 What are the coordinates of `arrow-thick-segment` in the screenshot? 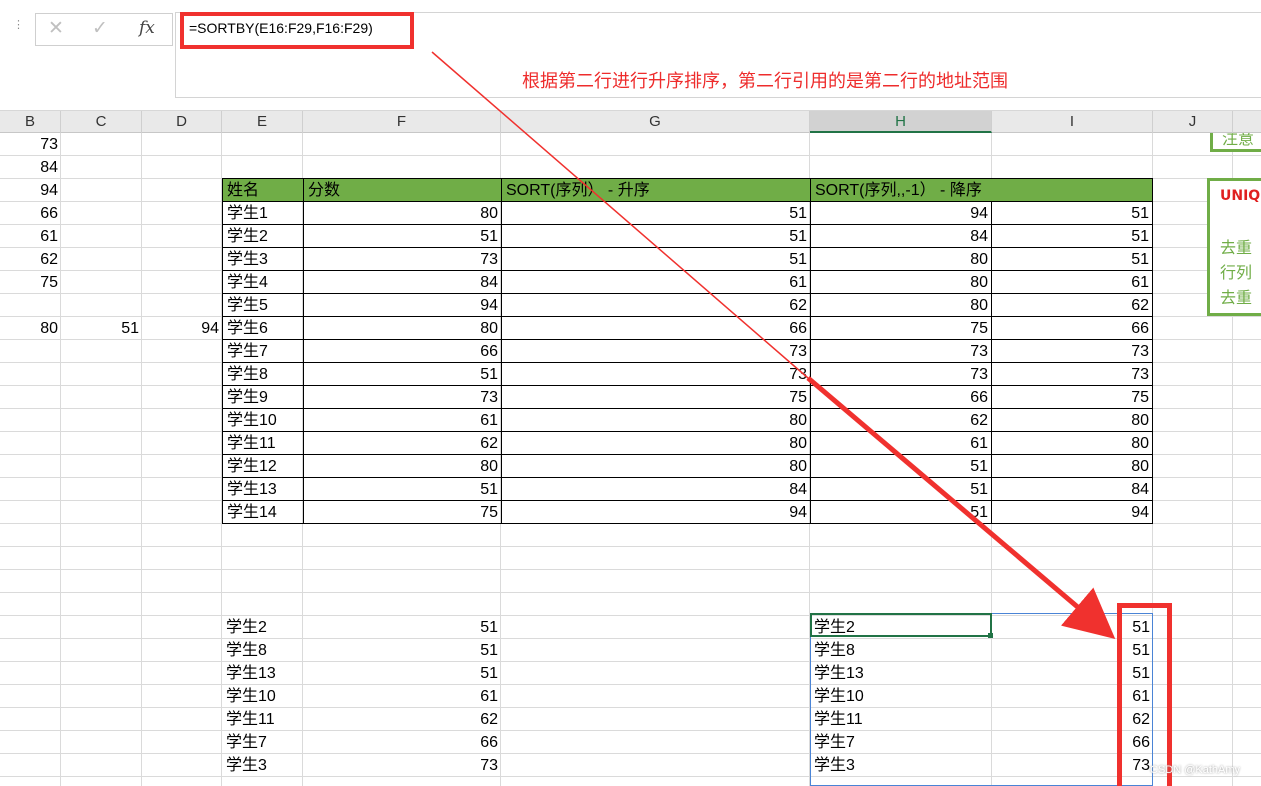 It's located at (961, 507).